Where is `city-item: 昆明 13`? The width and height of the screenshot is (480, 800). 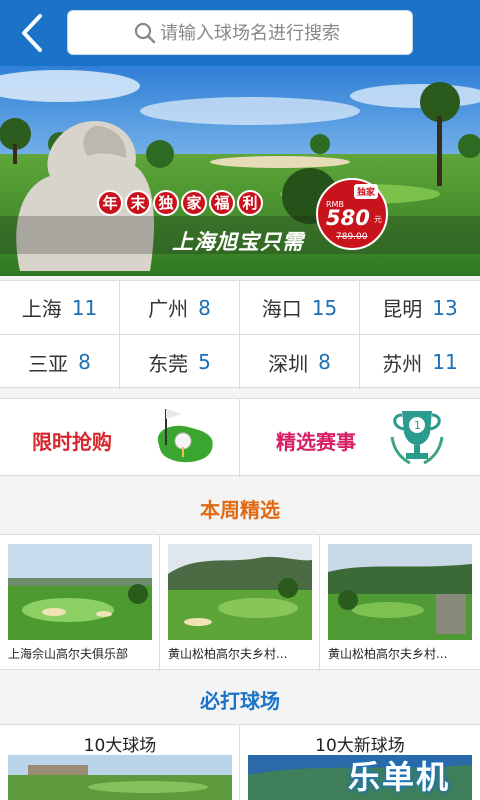
city-item: 昆明 13 is located at coordinates (420, 308).